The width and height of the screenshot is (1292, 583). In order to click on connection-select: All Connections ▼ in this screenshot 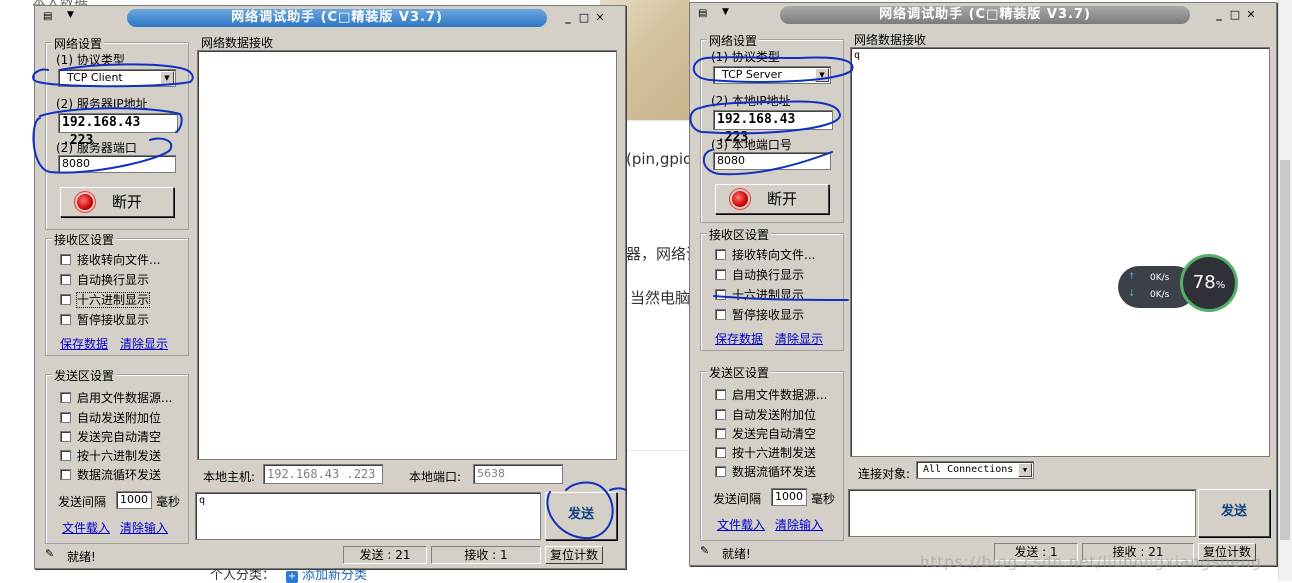, I will do `click(975, 470)`.